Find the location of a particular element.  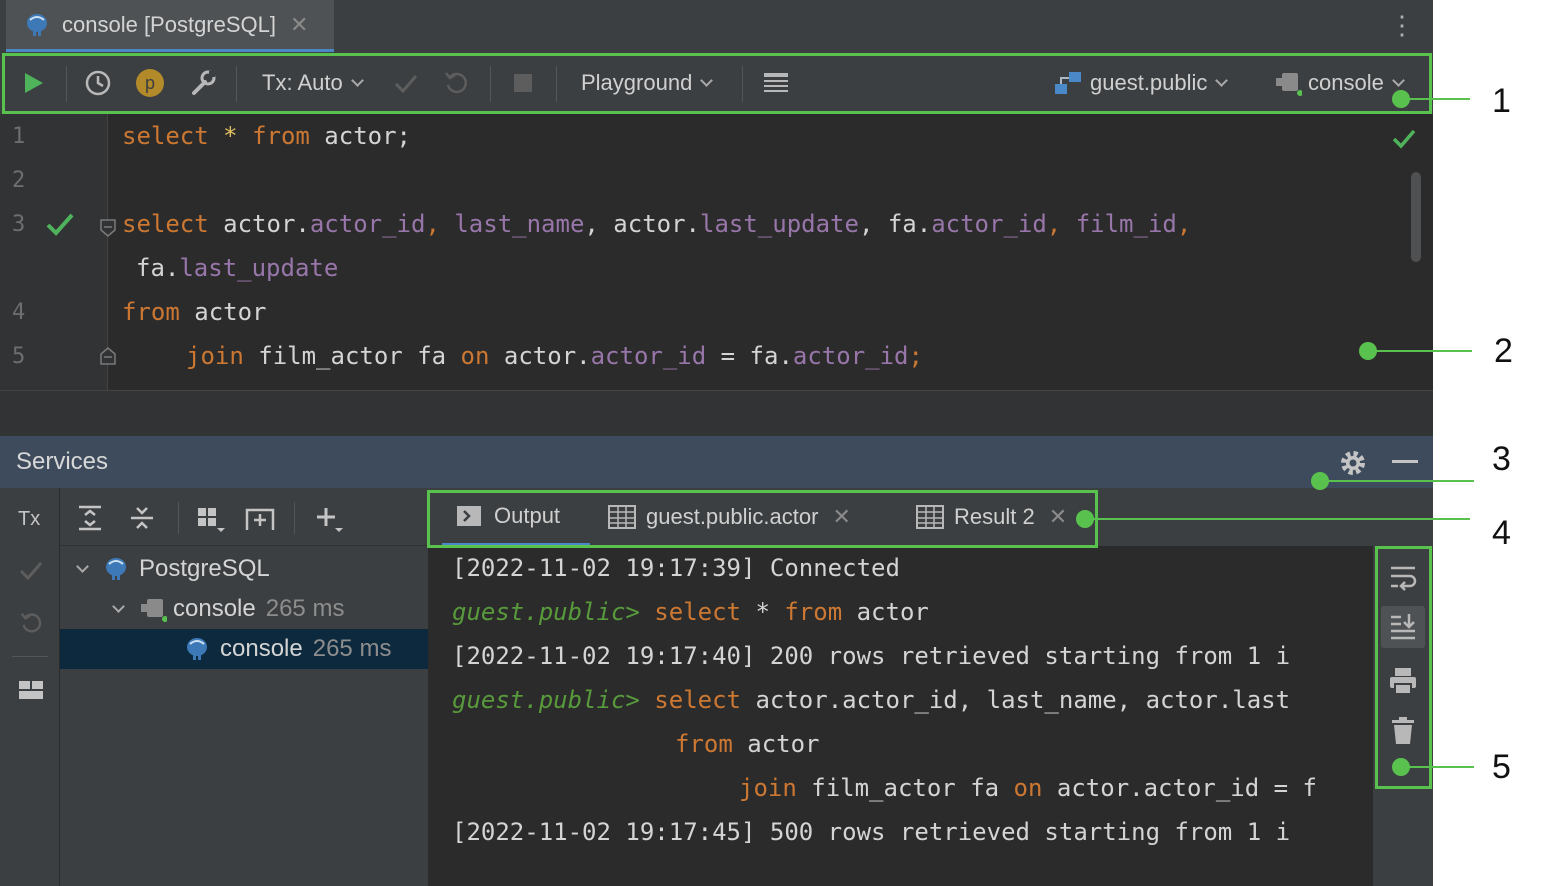

output-line: guest.public> select * from actor is located at coordinates (690, 612).